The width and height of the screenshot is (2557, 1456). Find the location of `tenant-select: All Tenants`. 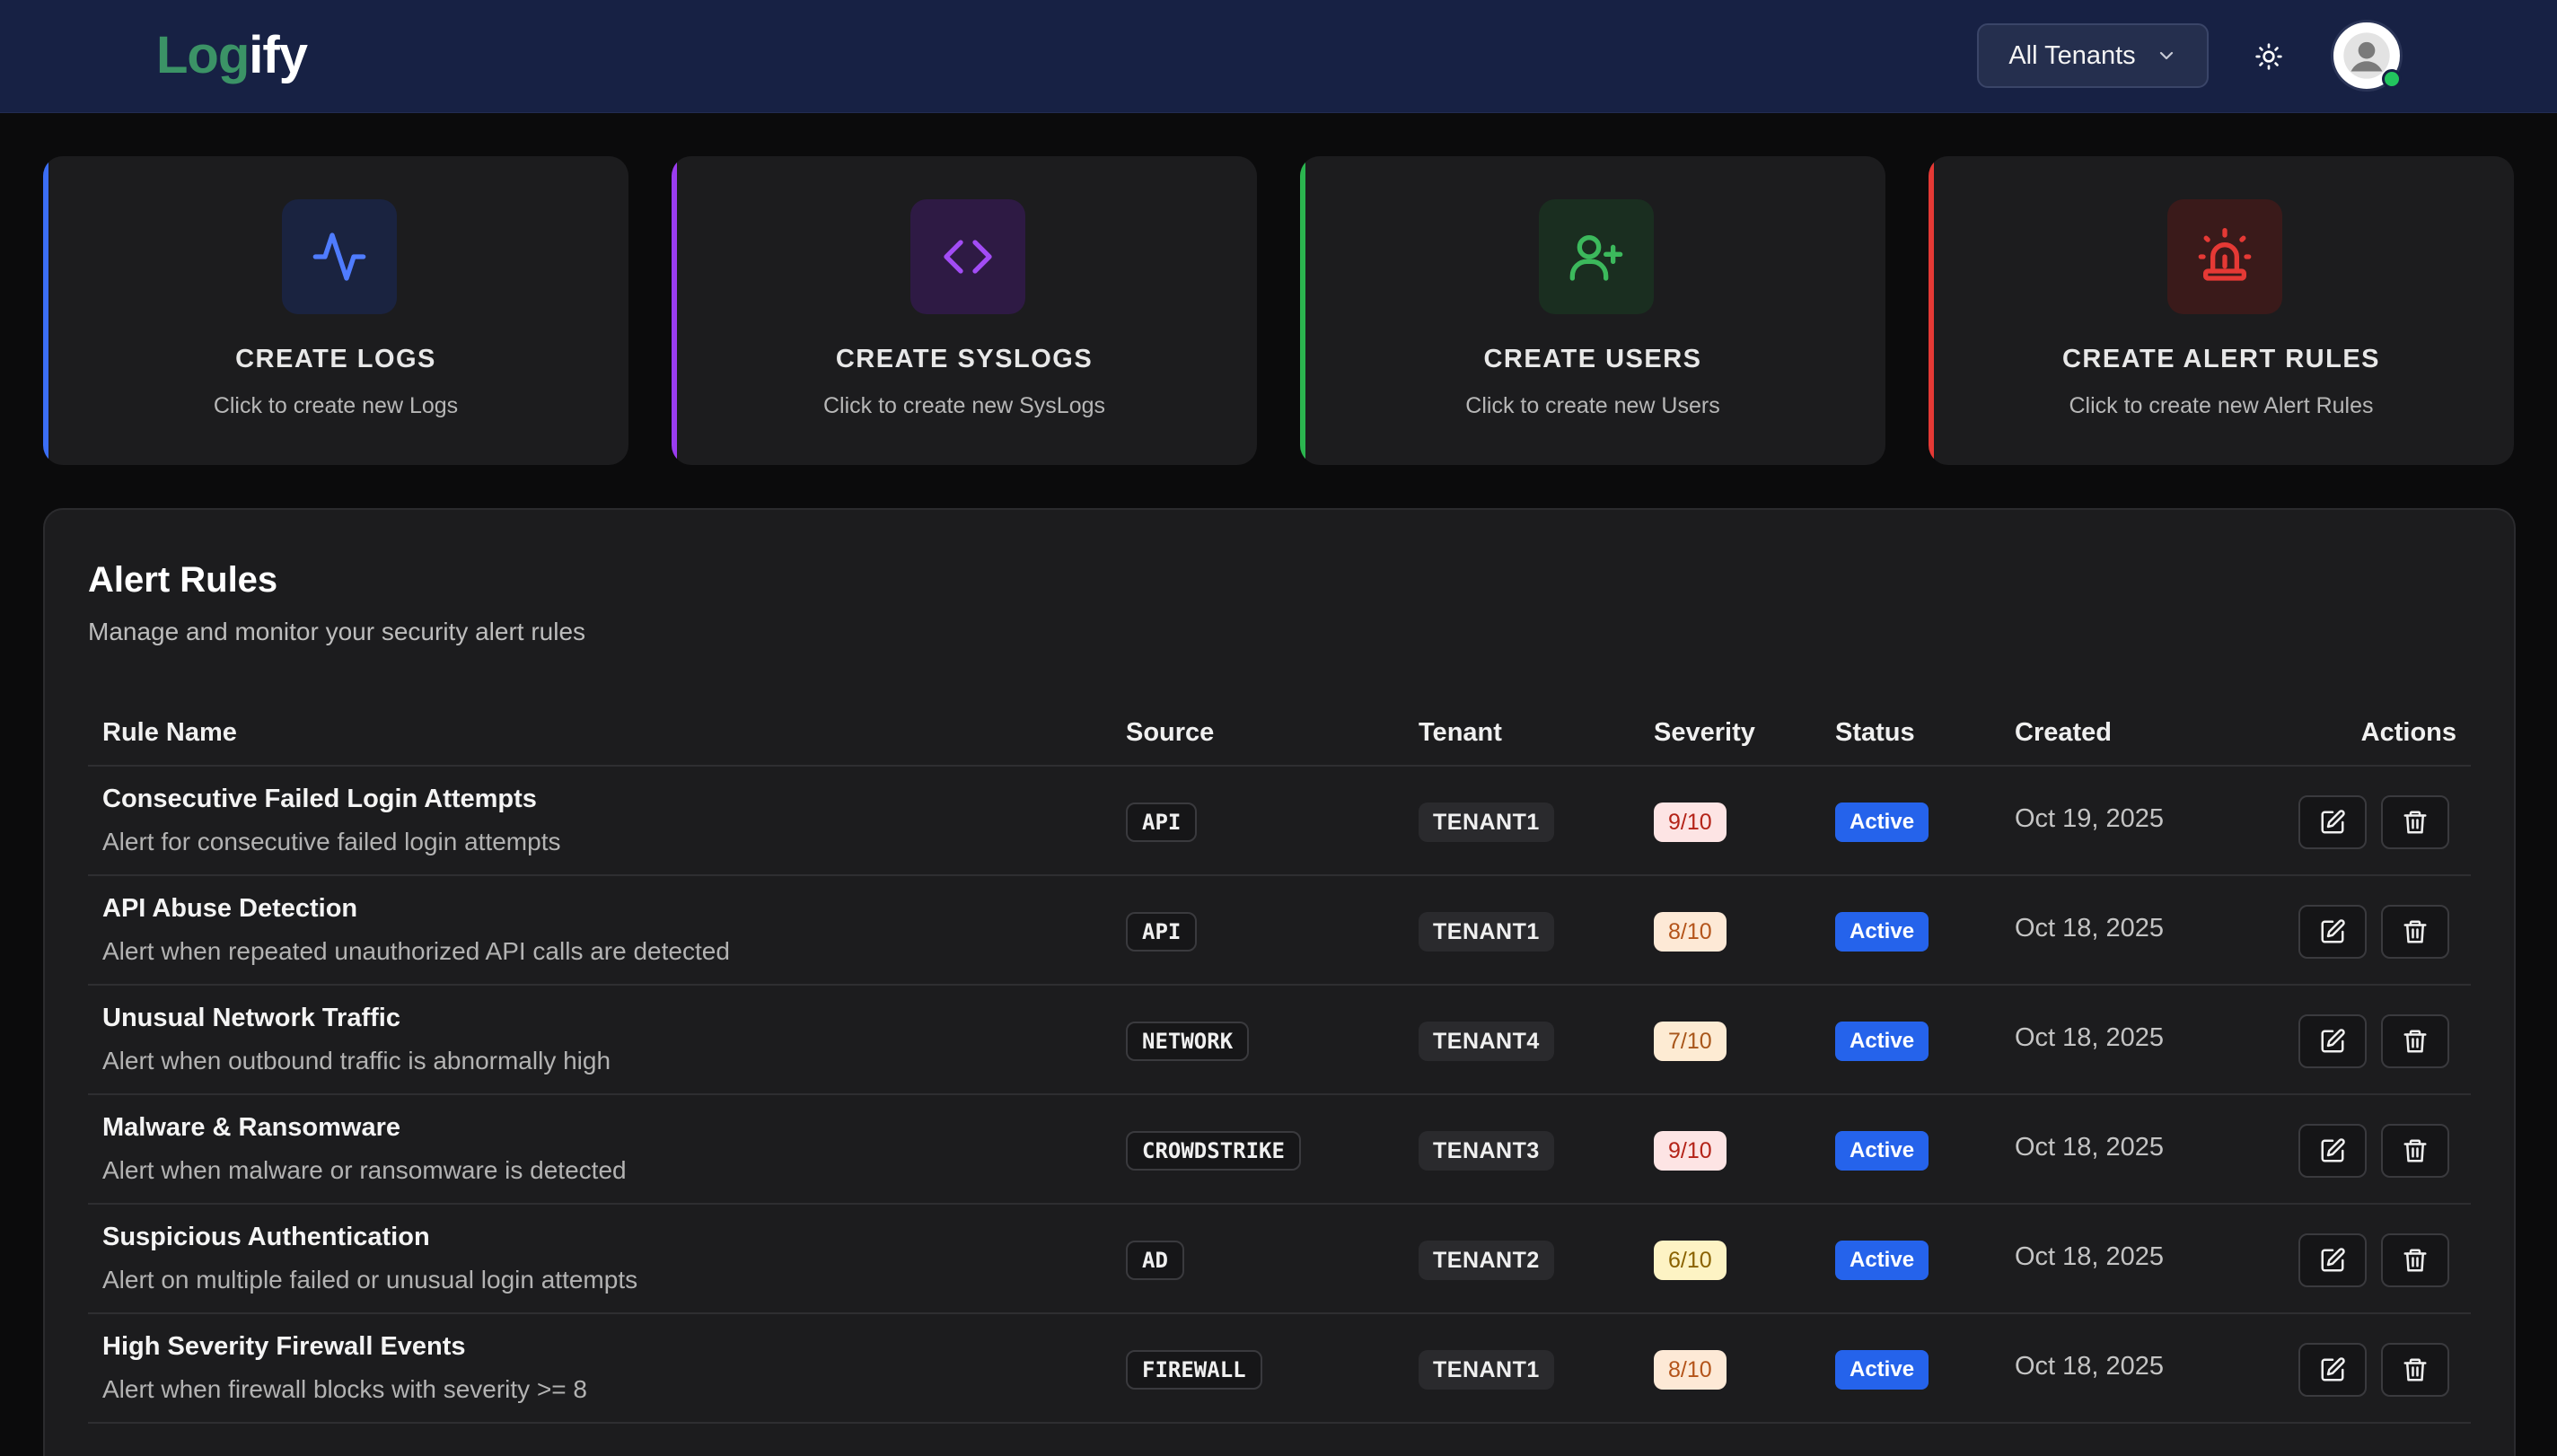

tenant-select: All Tenants is located at coordinates (2093, 55).